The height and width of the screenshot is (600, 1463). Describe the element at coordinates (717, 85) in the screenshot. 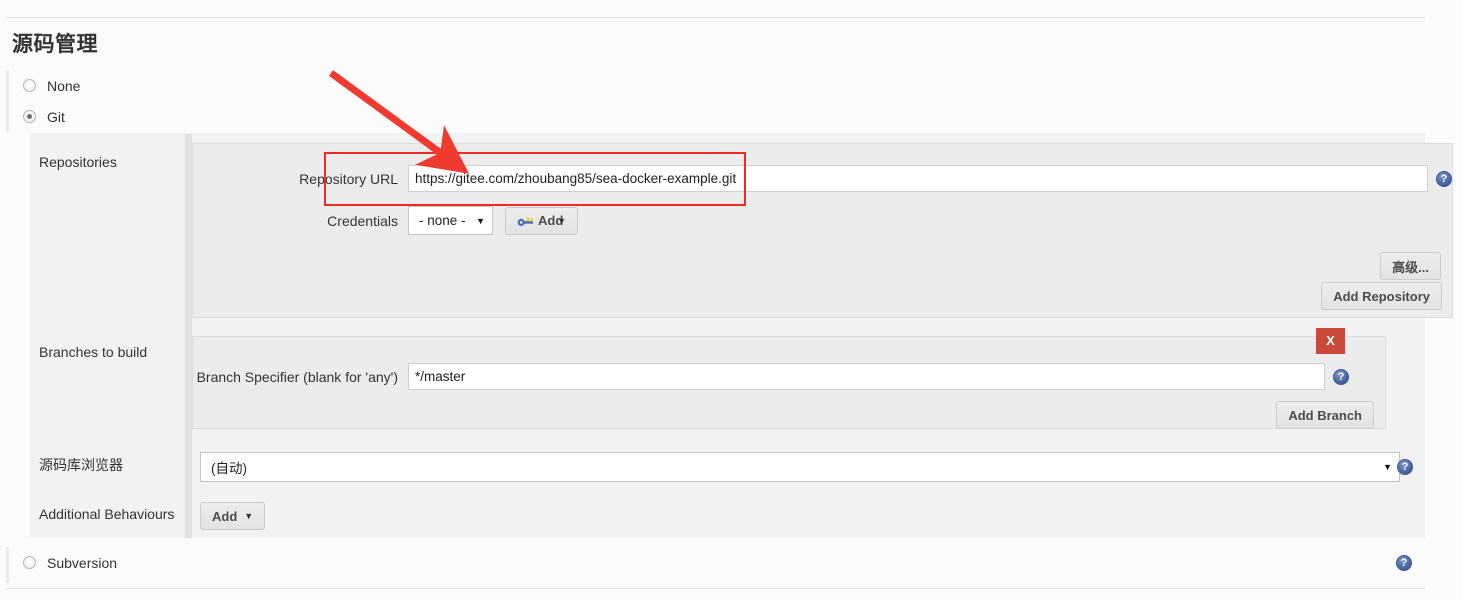

I see `scm-option-none: None` at that location.